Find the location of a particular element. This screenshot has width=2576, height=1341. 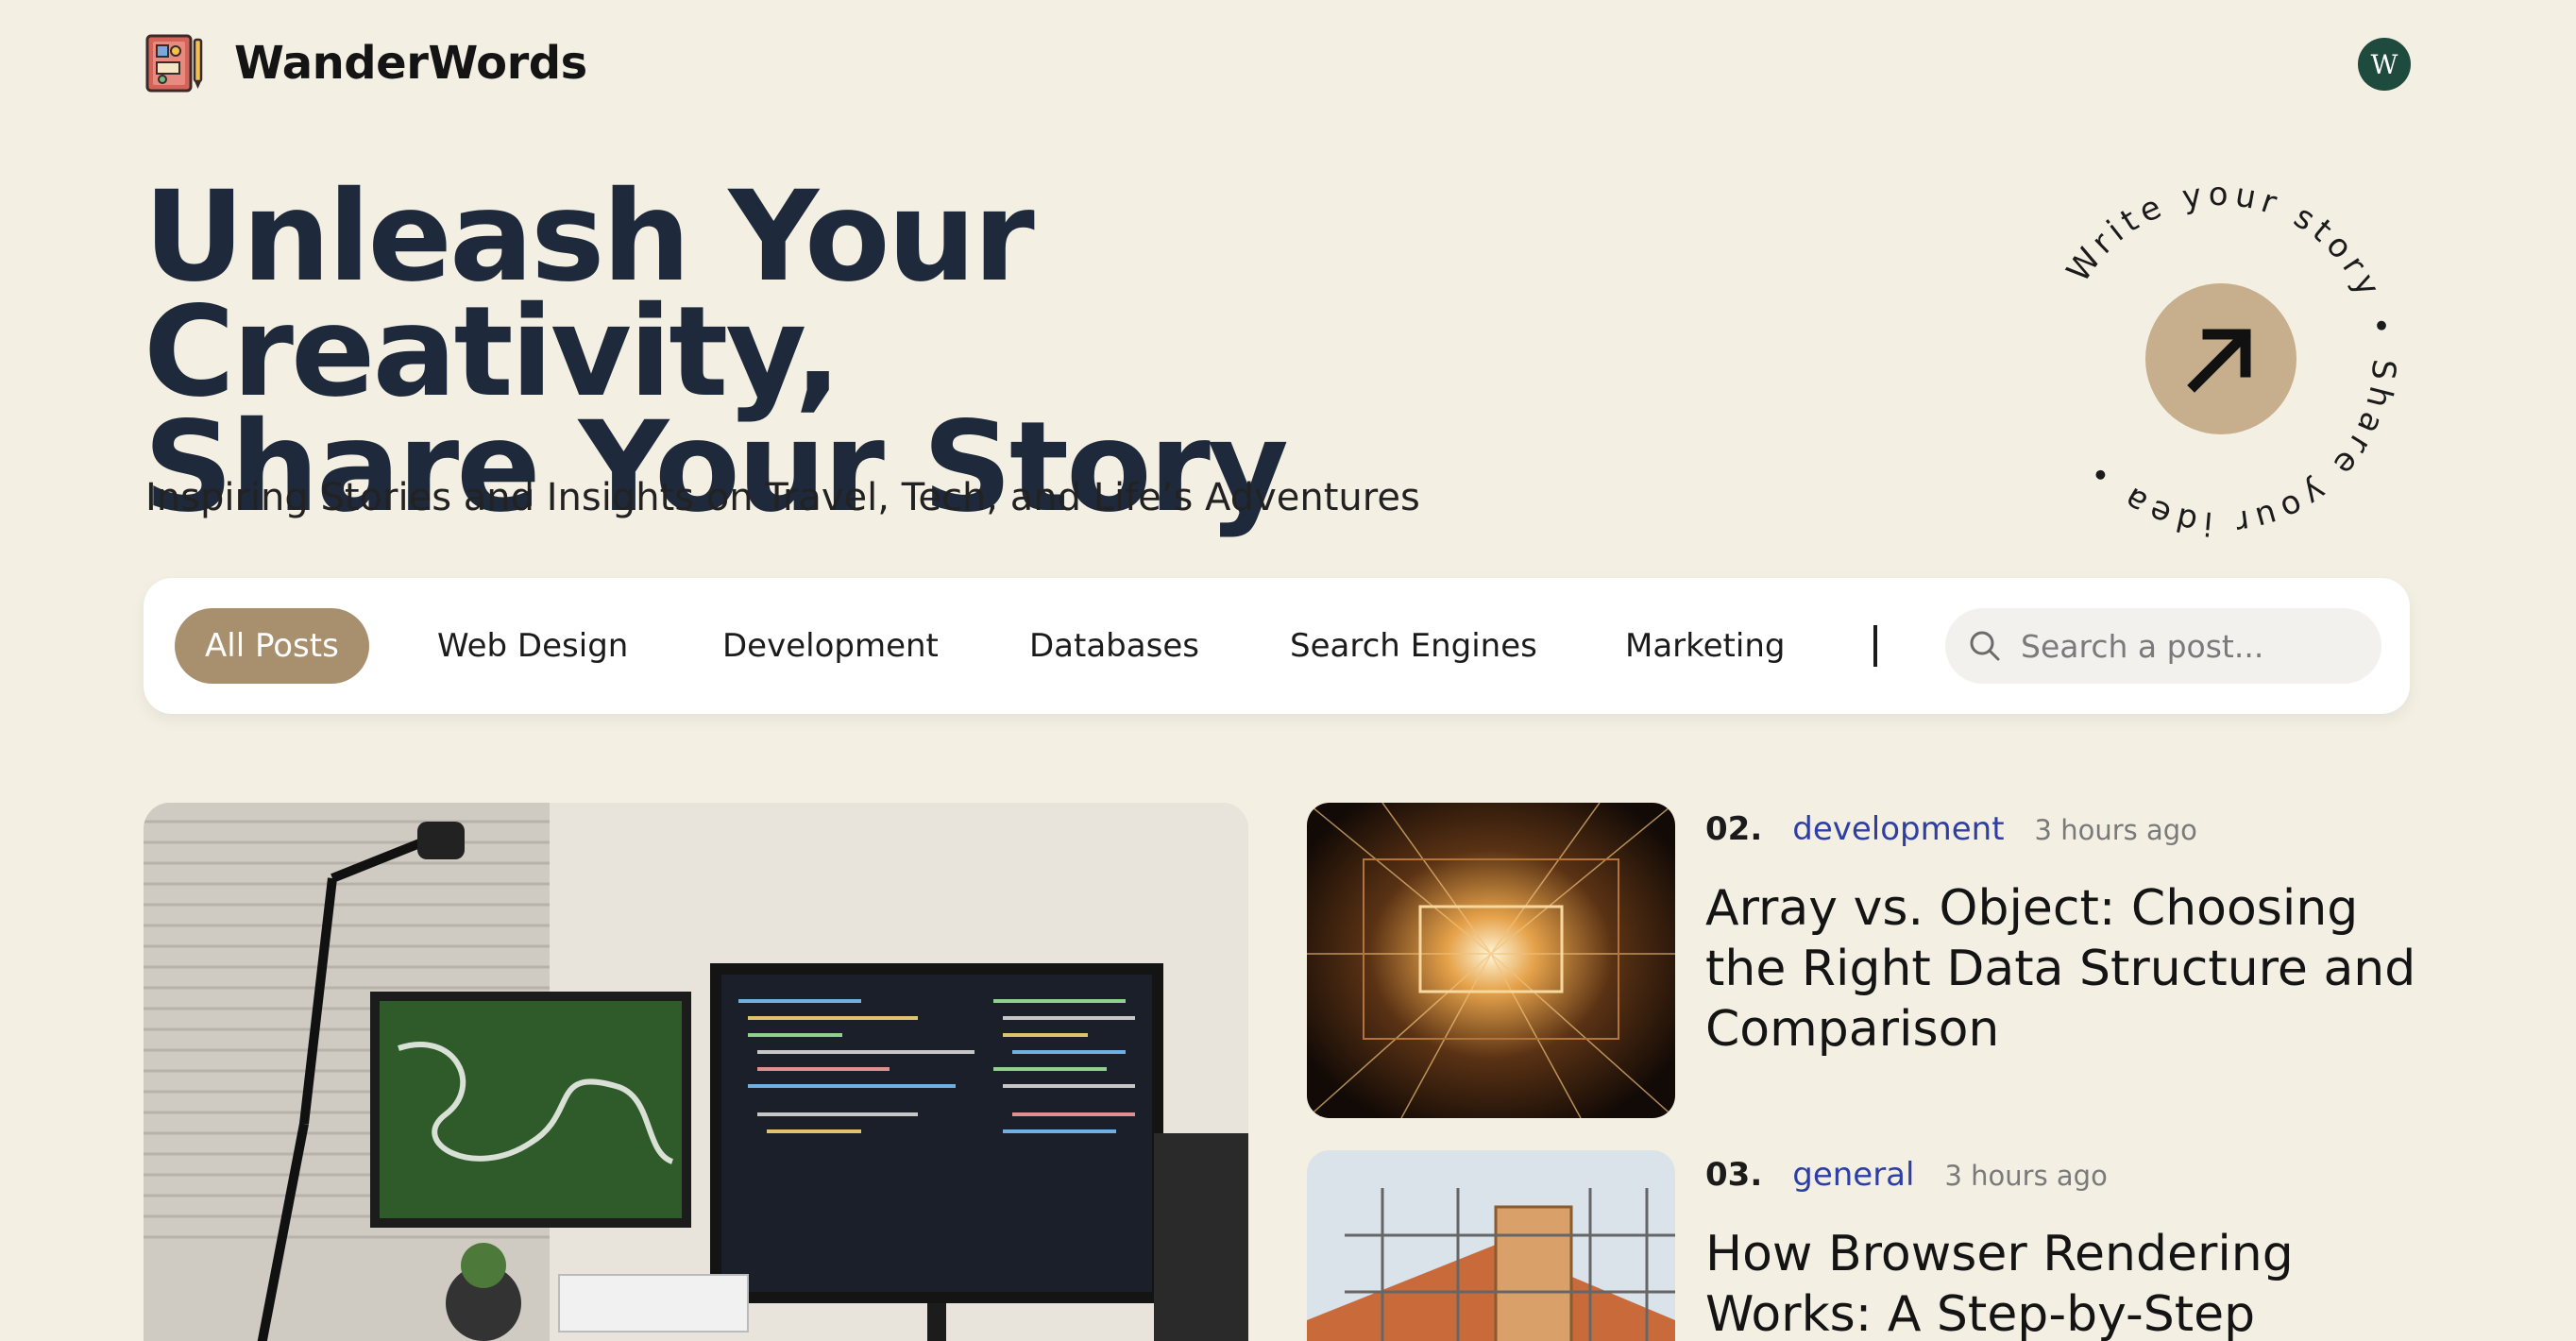

category-development: Development is located at coordinates (830, 646).